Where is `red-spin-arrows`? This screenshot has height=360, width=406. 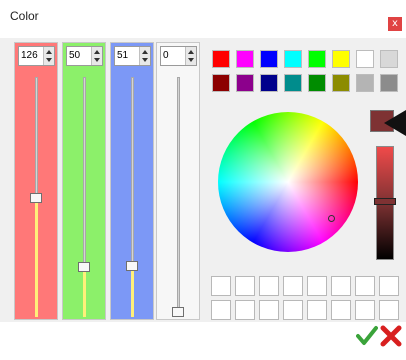 red-spin-arrows is located at coordinates (48, 56).